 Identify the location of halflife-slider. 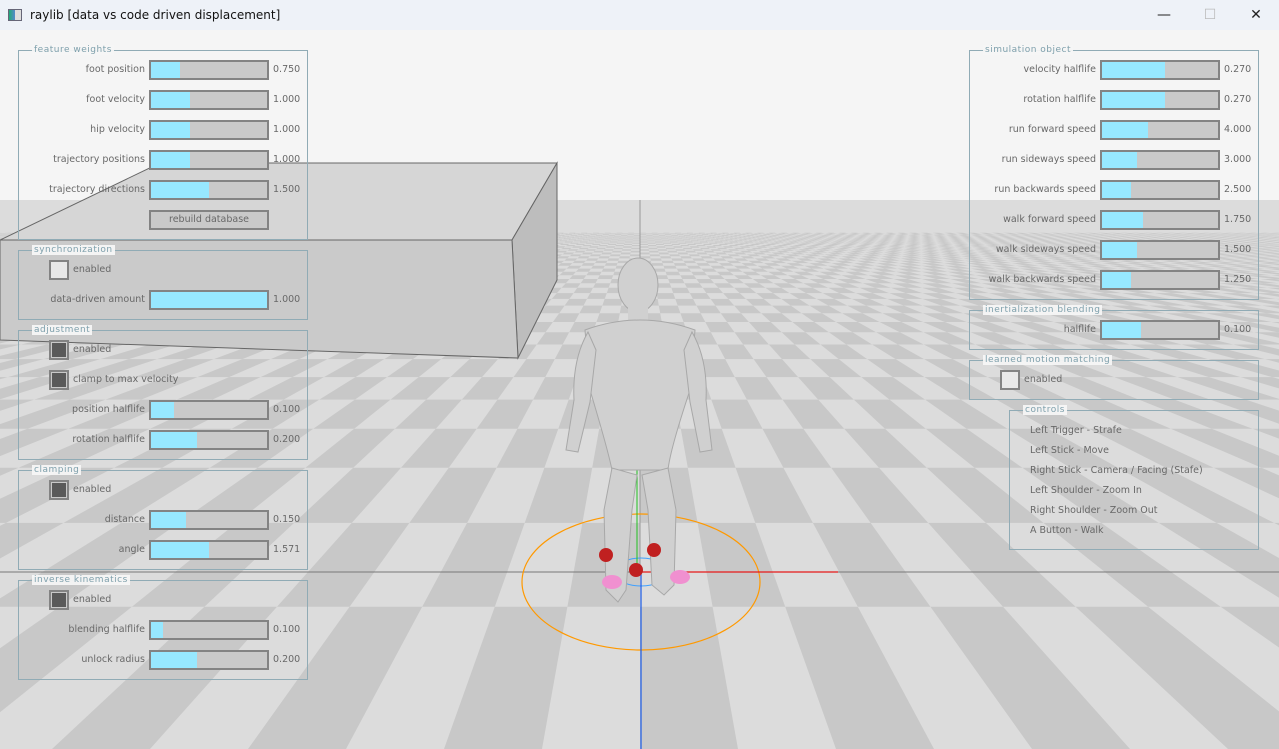
(1160, 330).